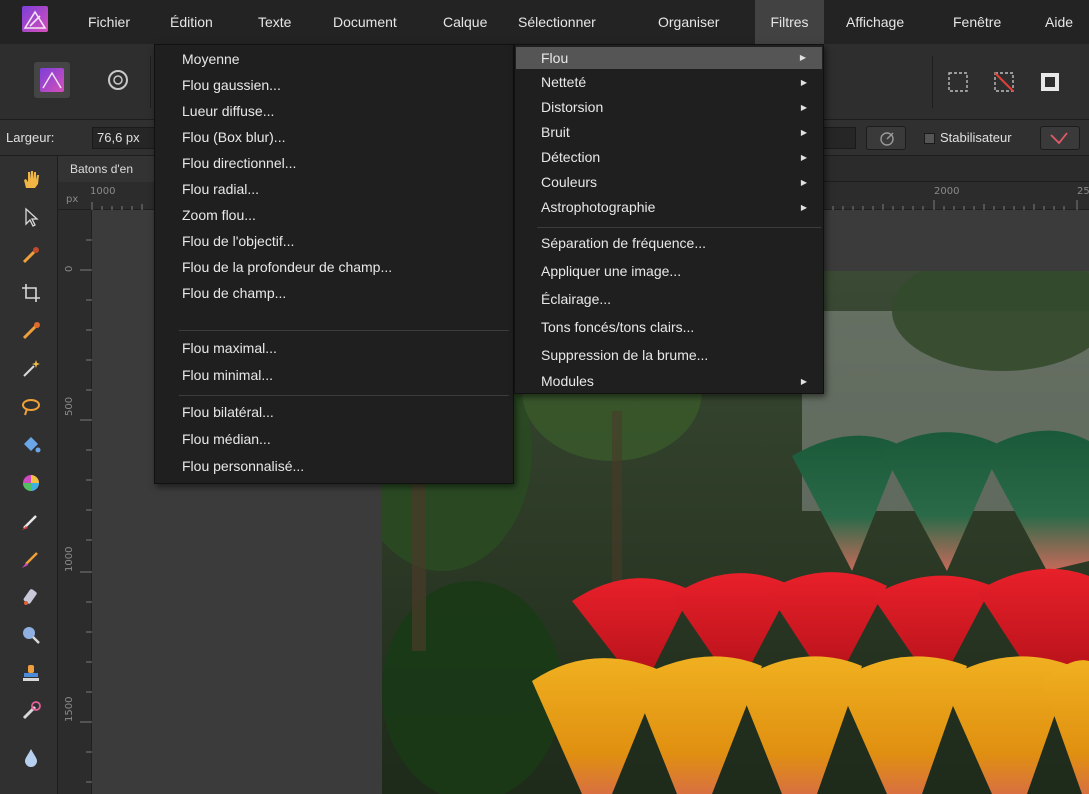  I want to click on stabilizer-checkbox, so click(929, 138).